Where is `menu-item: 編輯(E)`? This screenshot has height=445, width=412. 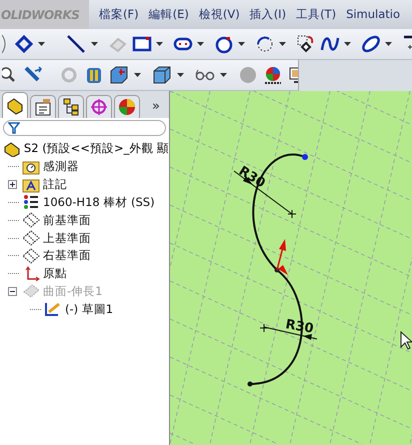 menu-item: 編輯(E) is located at coordinates (168, 14).